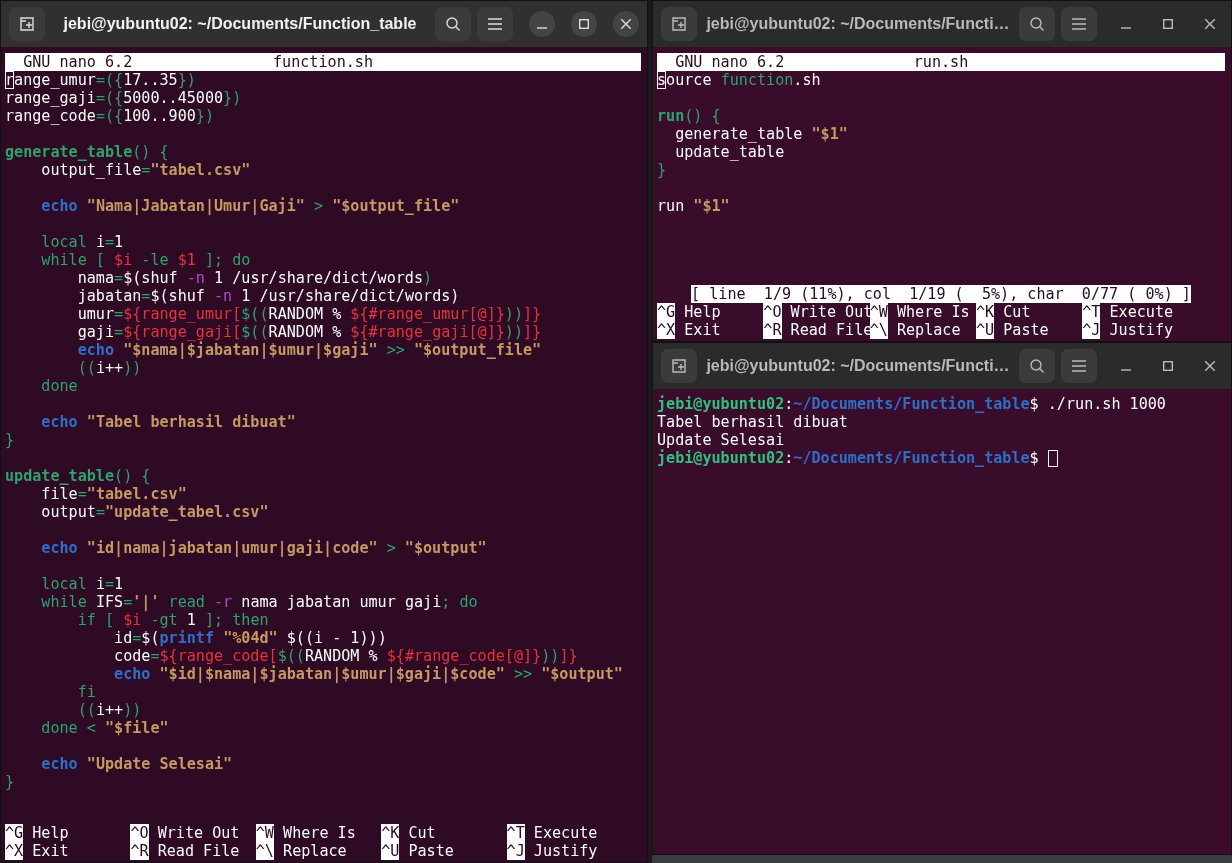  What do you see at coordinates (390, 833) in the screenshot?
I see `shortcut-key: ^K` at bounding box center [390, 833].